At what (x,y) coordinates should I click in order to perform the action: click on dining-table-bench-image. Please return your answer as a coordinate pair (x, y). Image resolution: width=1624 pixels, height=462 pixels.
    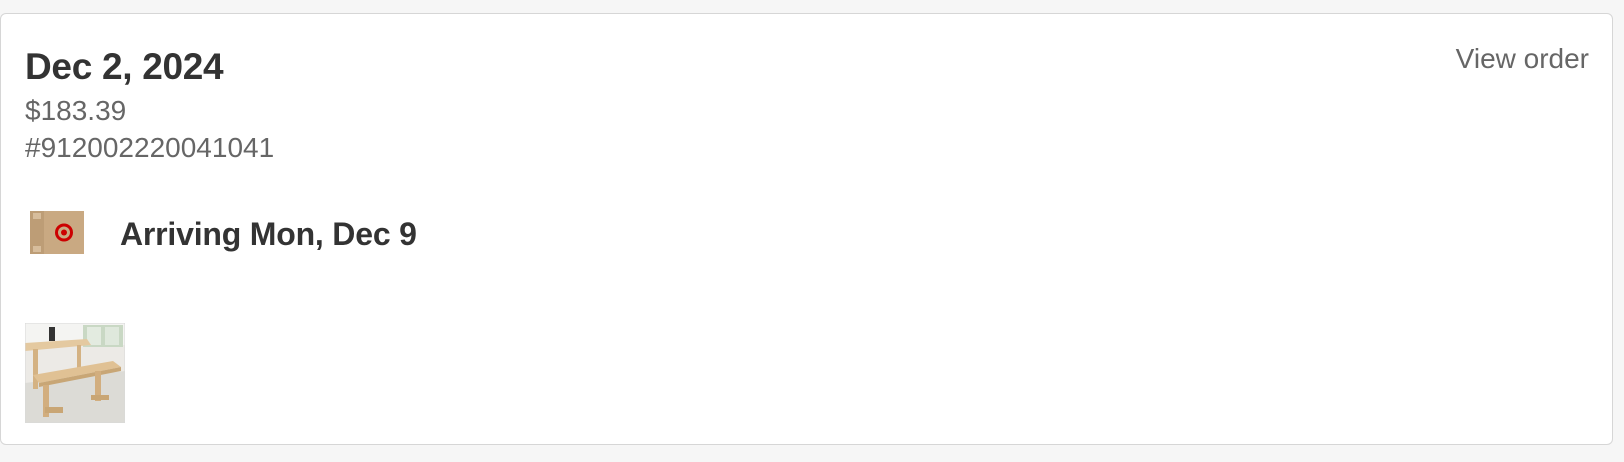
    Looking at the image, I should click on (75, 373).